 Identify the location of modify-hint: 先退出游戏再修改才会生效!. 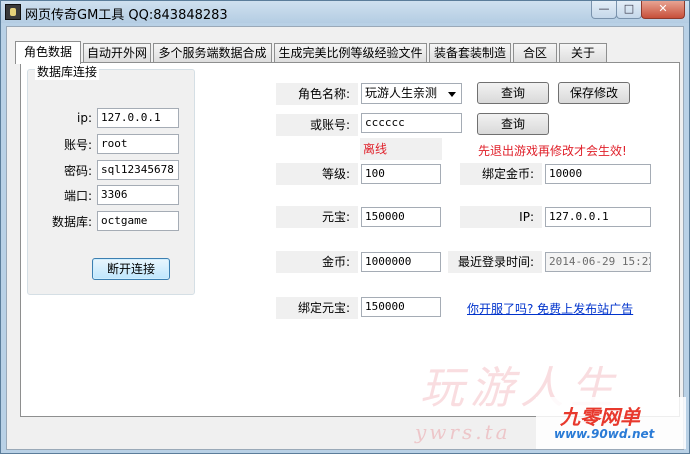
(552, 151).